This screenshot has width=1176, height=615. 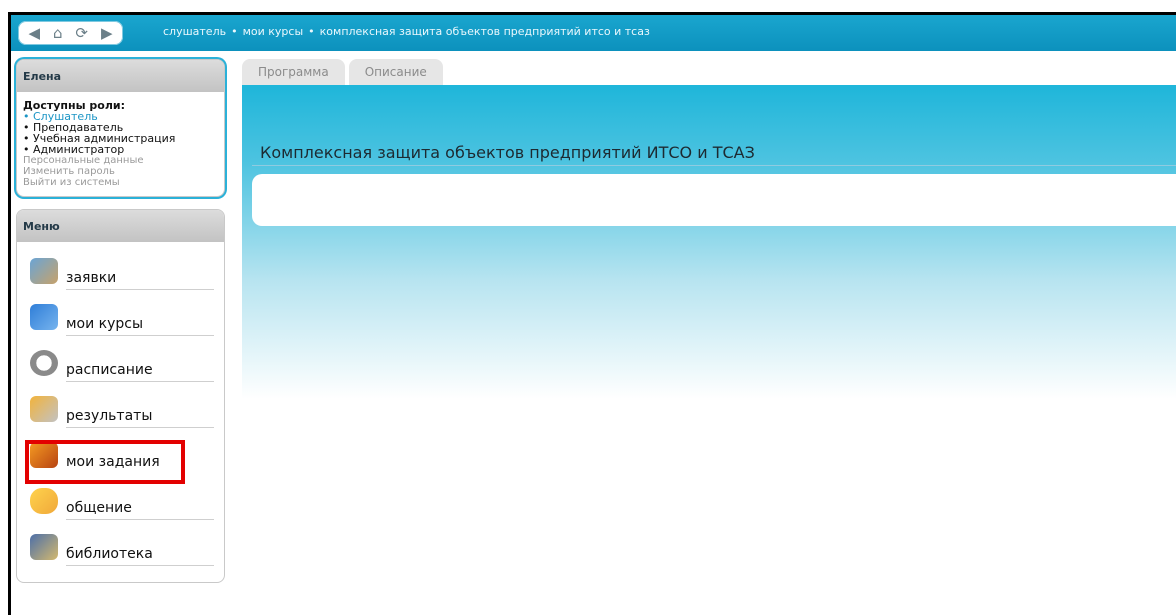 What do you see at coordinates (81, 33) in the screenshot?
I see `refresh-icon: ⟳` at bounding box center [81, 33].